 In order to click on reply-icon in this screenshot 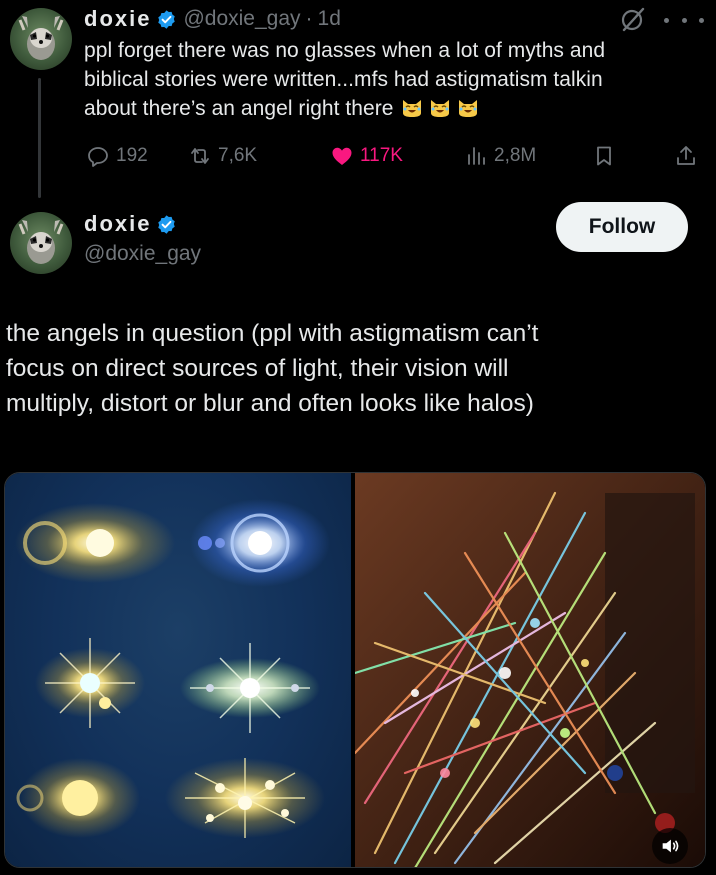, I will do `click(98, 157)`.